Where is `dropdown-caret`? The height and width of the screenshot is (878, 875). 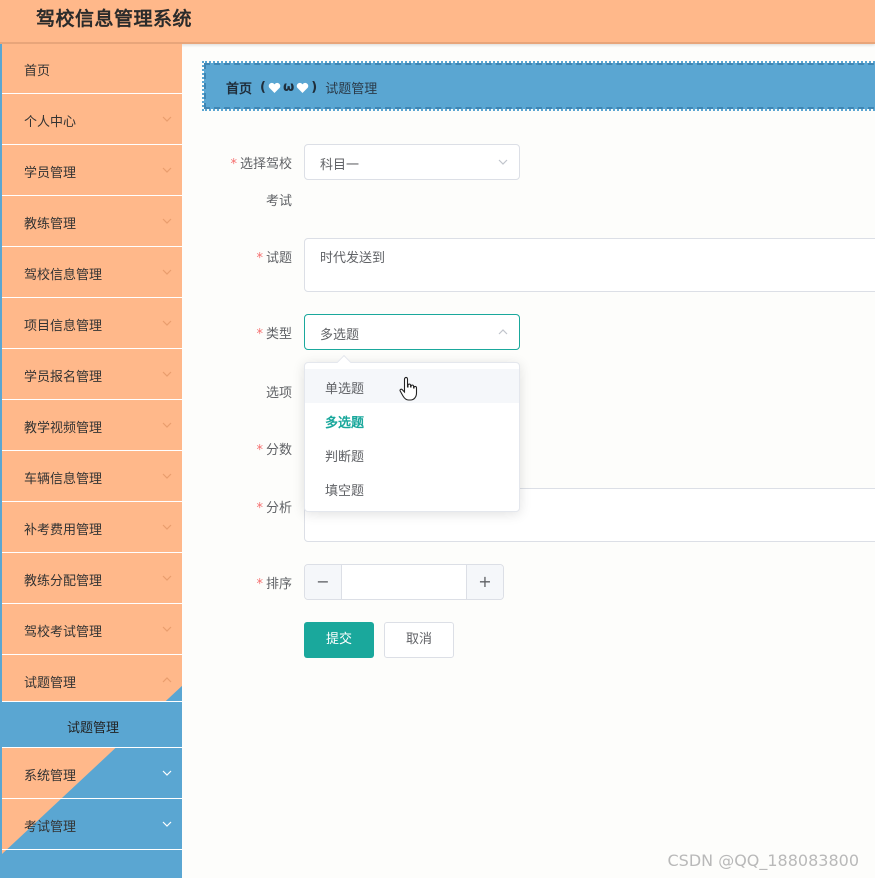
dropdown-caret is located at coordinates (344, 362).